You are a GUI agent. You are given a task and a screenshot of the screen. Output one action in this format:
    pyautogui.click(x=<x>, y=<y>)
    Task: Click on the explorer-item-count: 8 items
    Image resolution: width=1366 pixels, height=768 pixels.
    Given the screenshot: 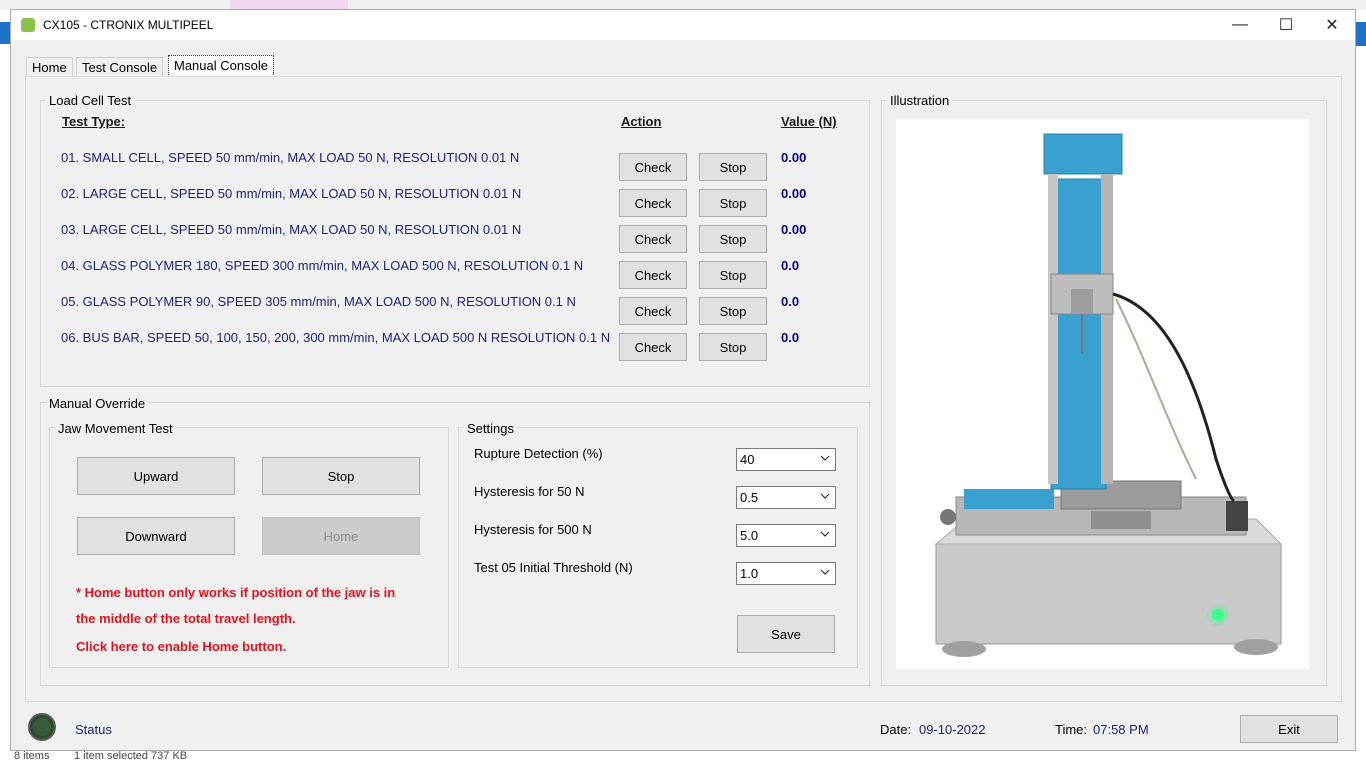 What is the action you would take?
    pyautogui.click(x=32, y=756)
    